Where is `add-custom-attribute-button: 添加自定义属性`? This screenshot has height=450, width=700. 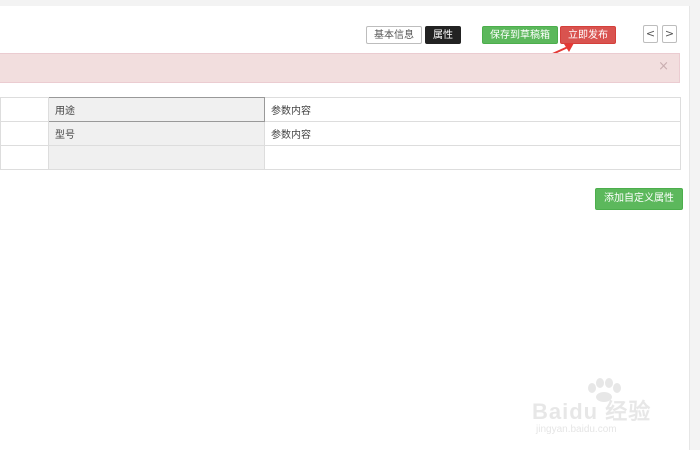 add-custom-attribute-button: 添加自定义属性 is located at coordinates (639, 199).